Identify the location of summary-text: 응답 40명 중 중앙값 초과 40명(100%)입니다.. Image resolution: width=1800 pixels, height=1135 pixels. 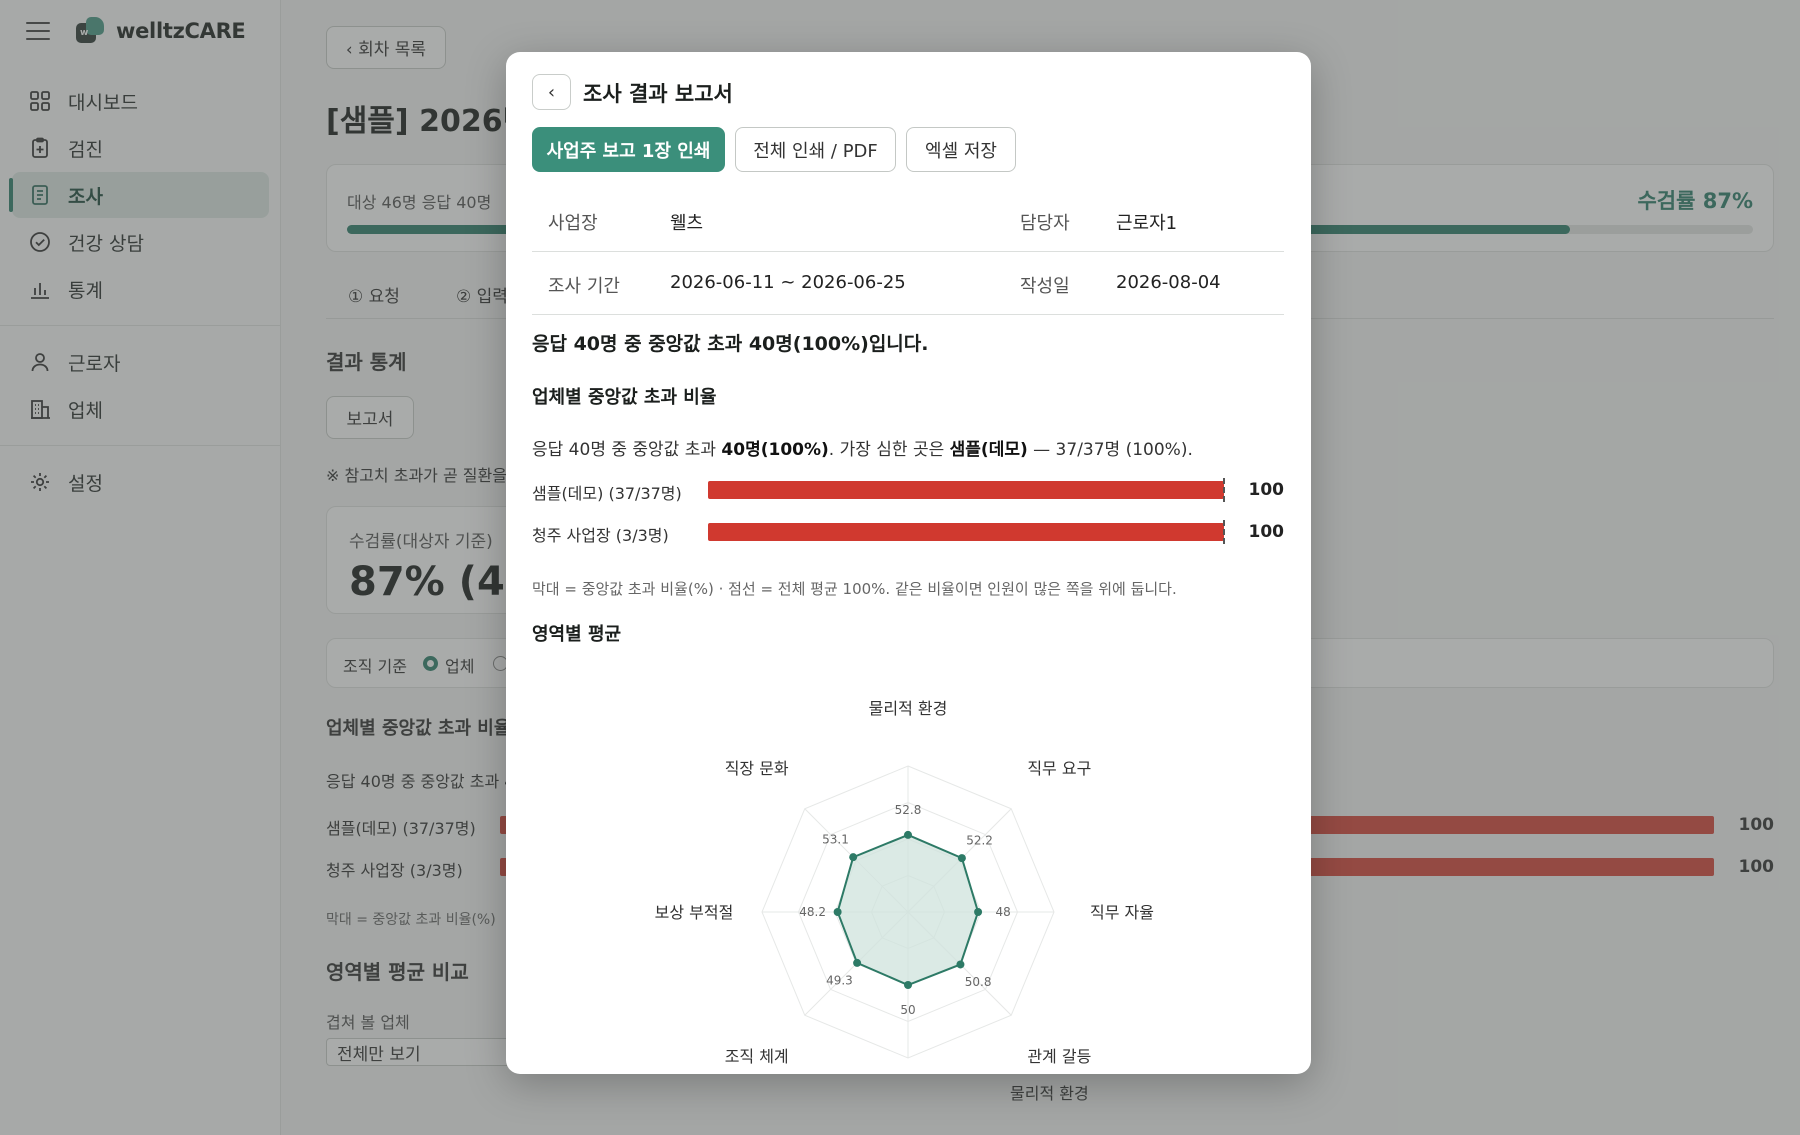
(730, 344).